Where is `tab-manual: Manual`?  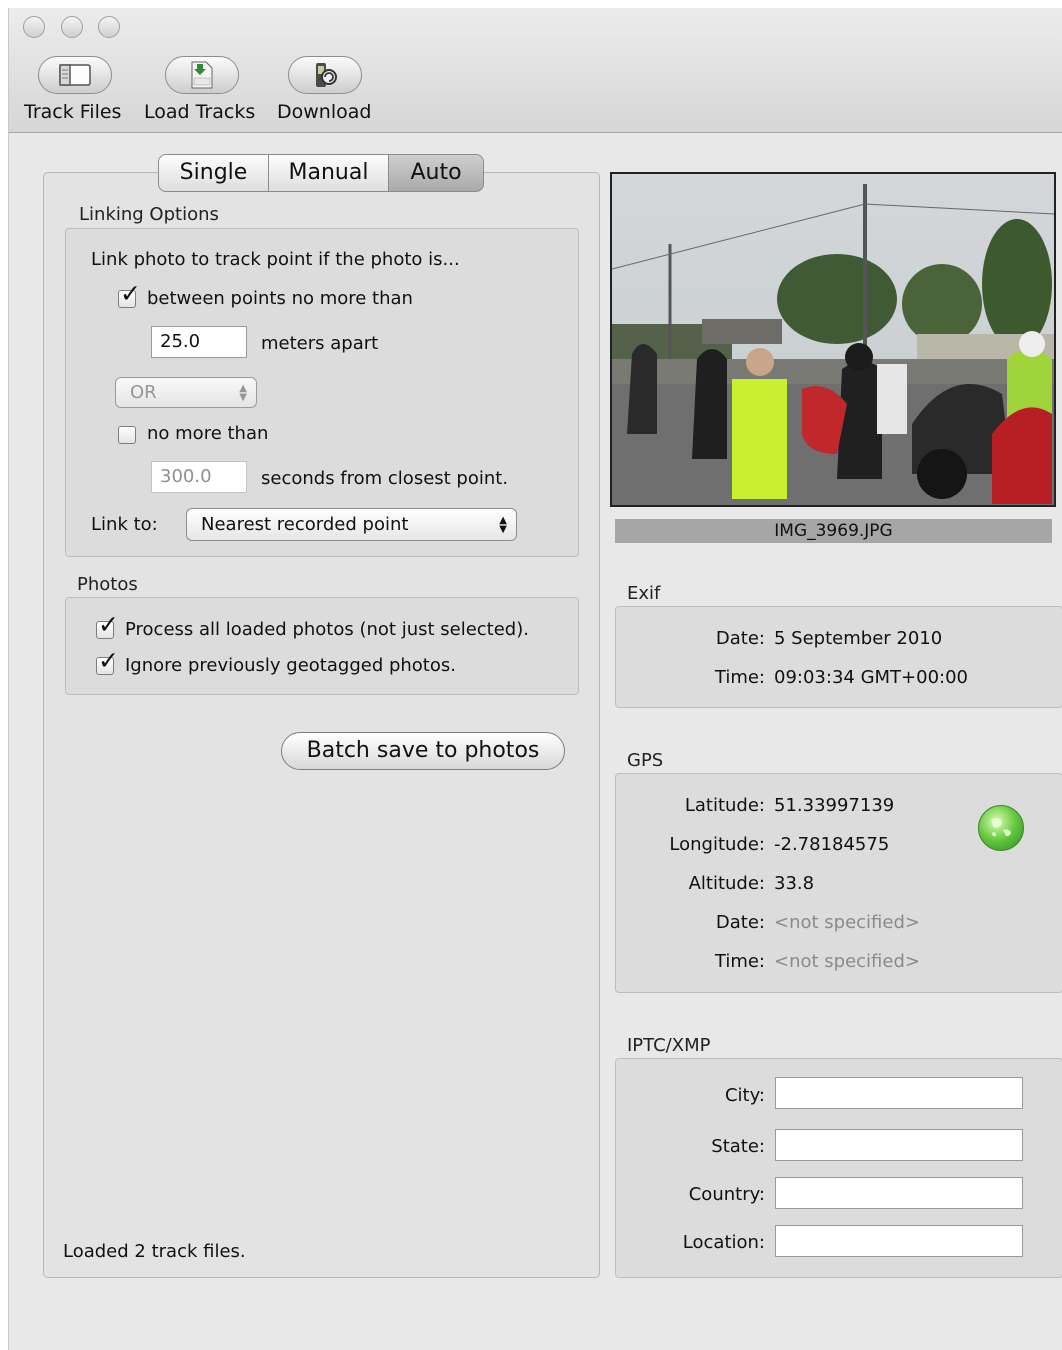
tab-manual: Manual is located at coordinates (328, 173).